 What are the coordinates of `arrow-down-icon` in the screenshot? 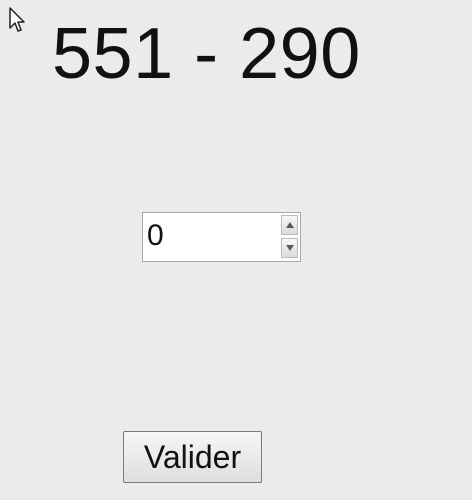 It's located at (290, 248).